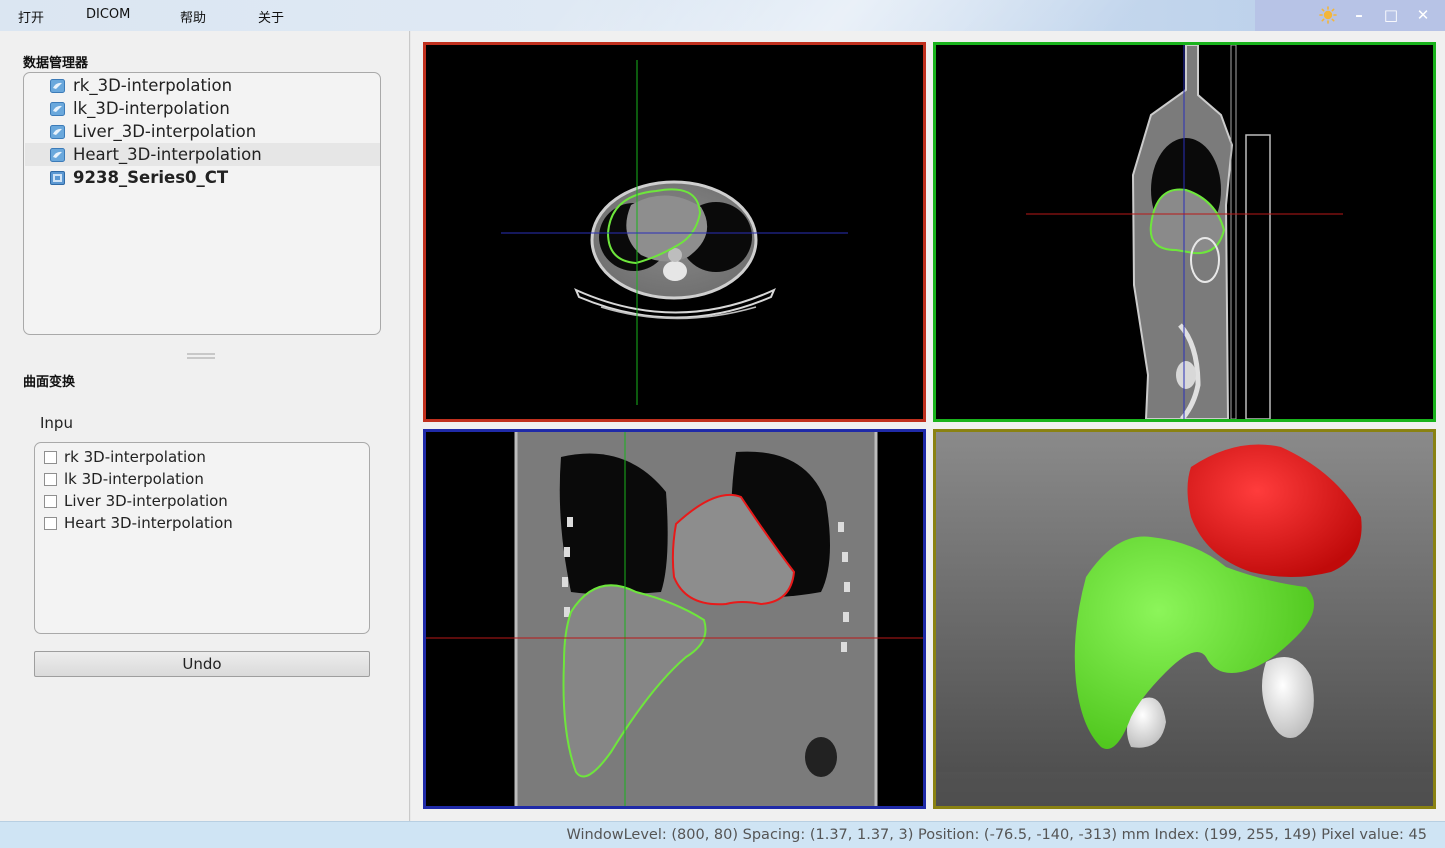 This screenshot has height=848, width=1445. I want to click on 3d-organ-render, so click(1184, 625).